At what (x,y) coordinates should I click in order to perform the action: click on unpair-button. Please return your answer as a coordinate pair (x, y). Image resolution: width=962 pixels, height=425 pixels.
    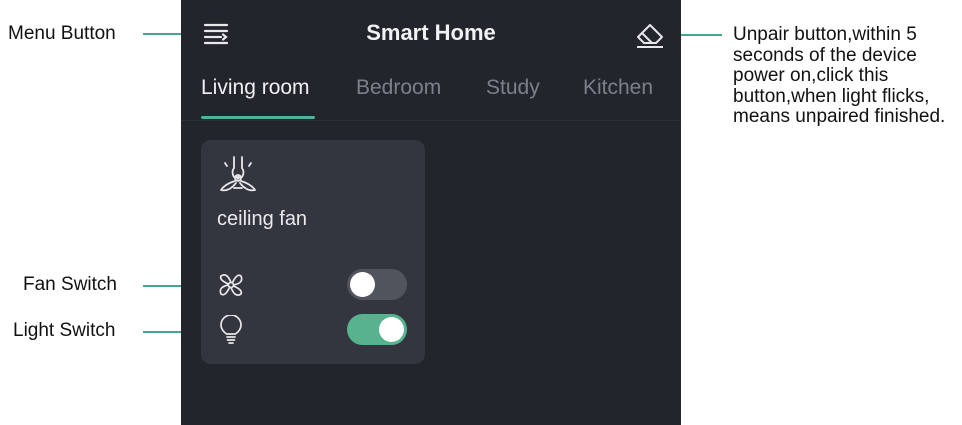
    Looking at the image, I should click on (650, 35).